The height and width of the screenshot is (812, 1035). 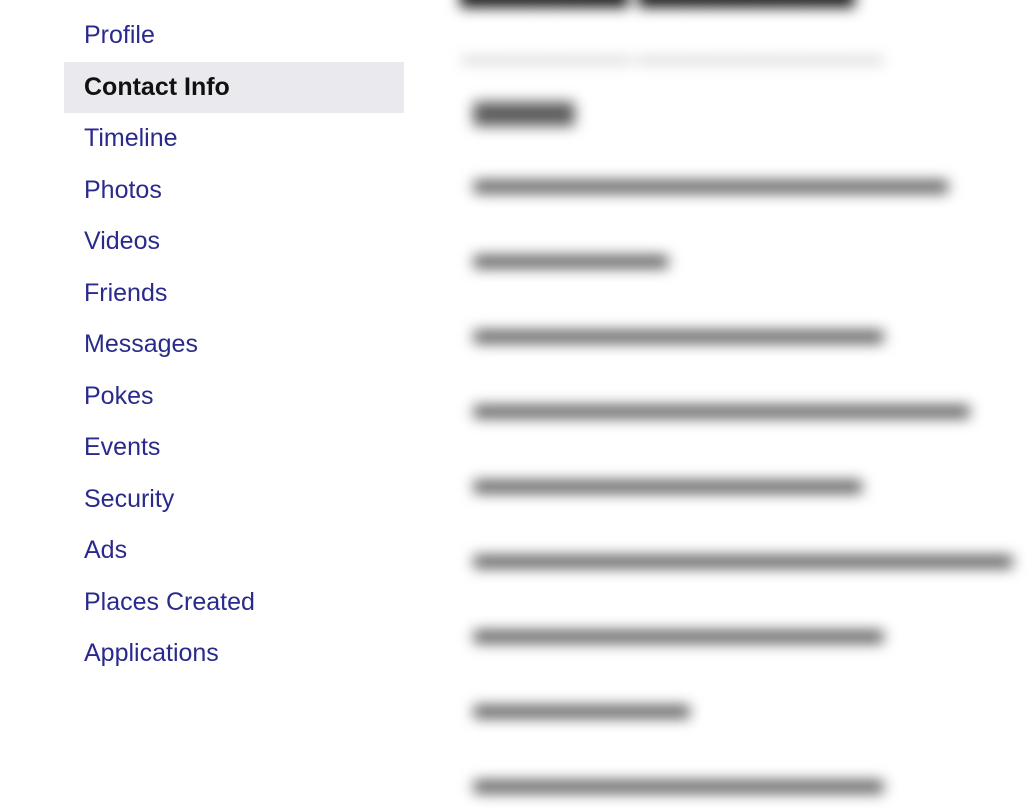 What do you see at coordinates (657, 13) in the screenshot?
I see `blurred-page-title: ▀▀▀▀▀▀▀ ▀▀▀▀▀▀▀▀▀` at bounding box center [657, 13].